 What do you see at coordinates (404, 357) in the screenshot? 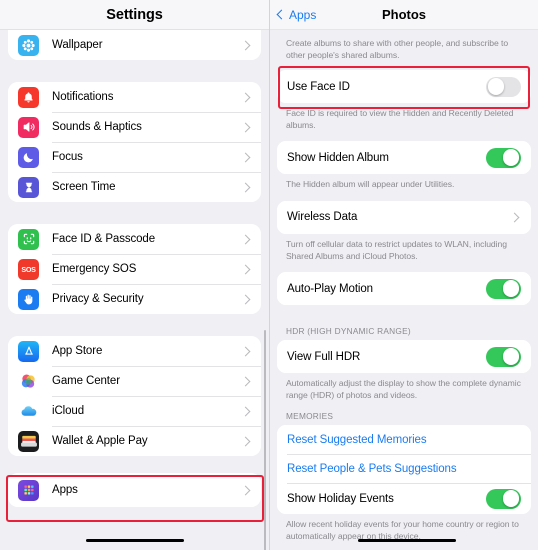
I see `row-view-full-hdr: View Full HDR` at bounding box center [404, 357].